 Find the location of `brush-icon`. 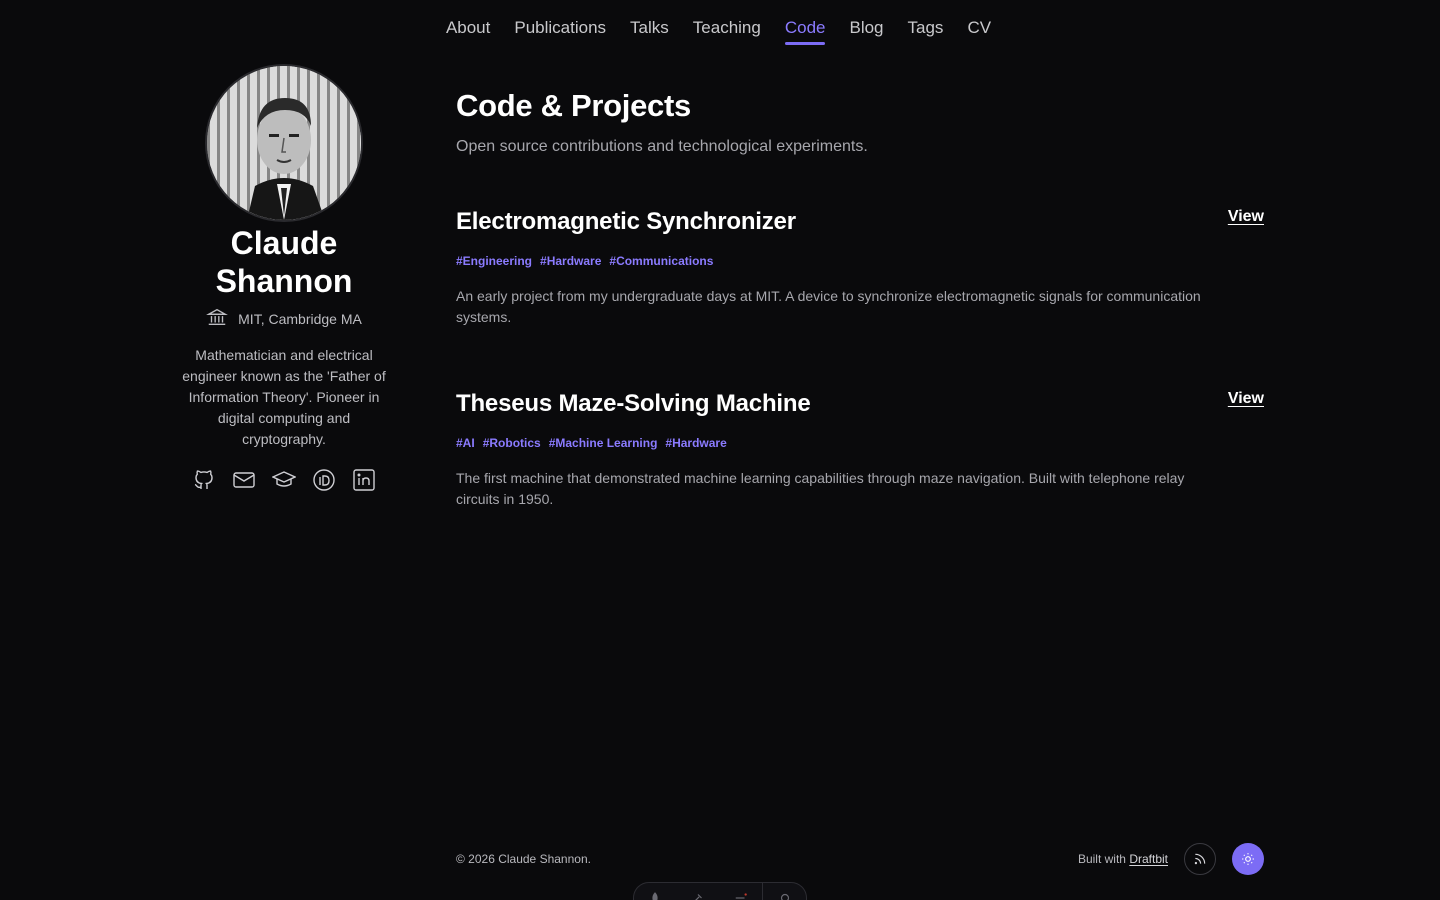

brush-icon is located at coordinates (698, 895).